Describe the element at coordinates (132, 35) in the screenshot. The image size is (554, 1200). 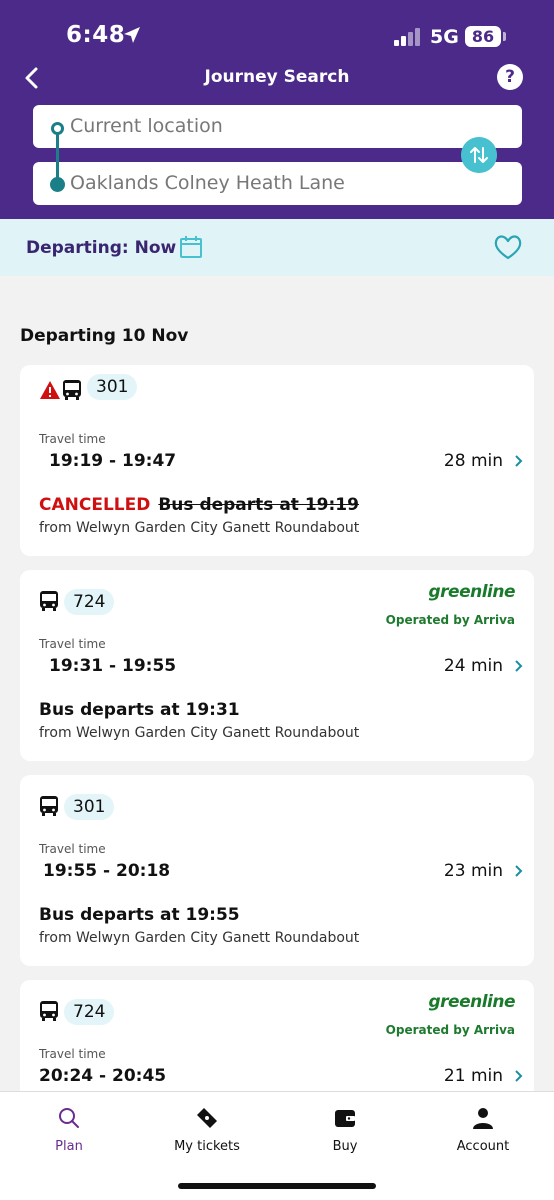
I see `location-arrow-icon` at that location.